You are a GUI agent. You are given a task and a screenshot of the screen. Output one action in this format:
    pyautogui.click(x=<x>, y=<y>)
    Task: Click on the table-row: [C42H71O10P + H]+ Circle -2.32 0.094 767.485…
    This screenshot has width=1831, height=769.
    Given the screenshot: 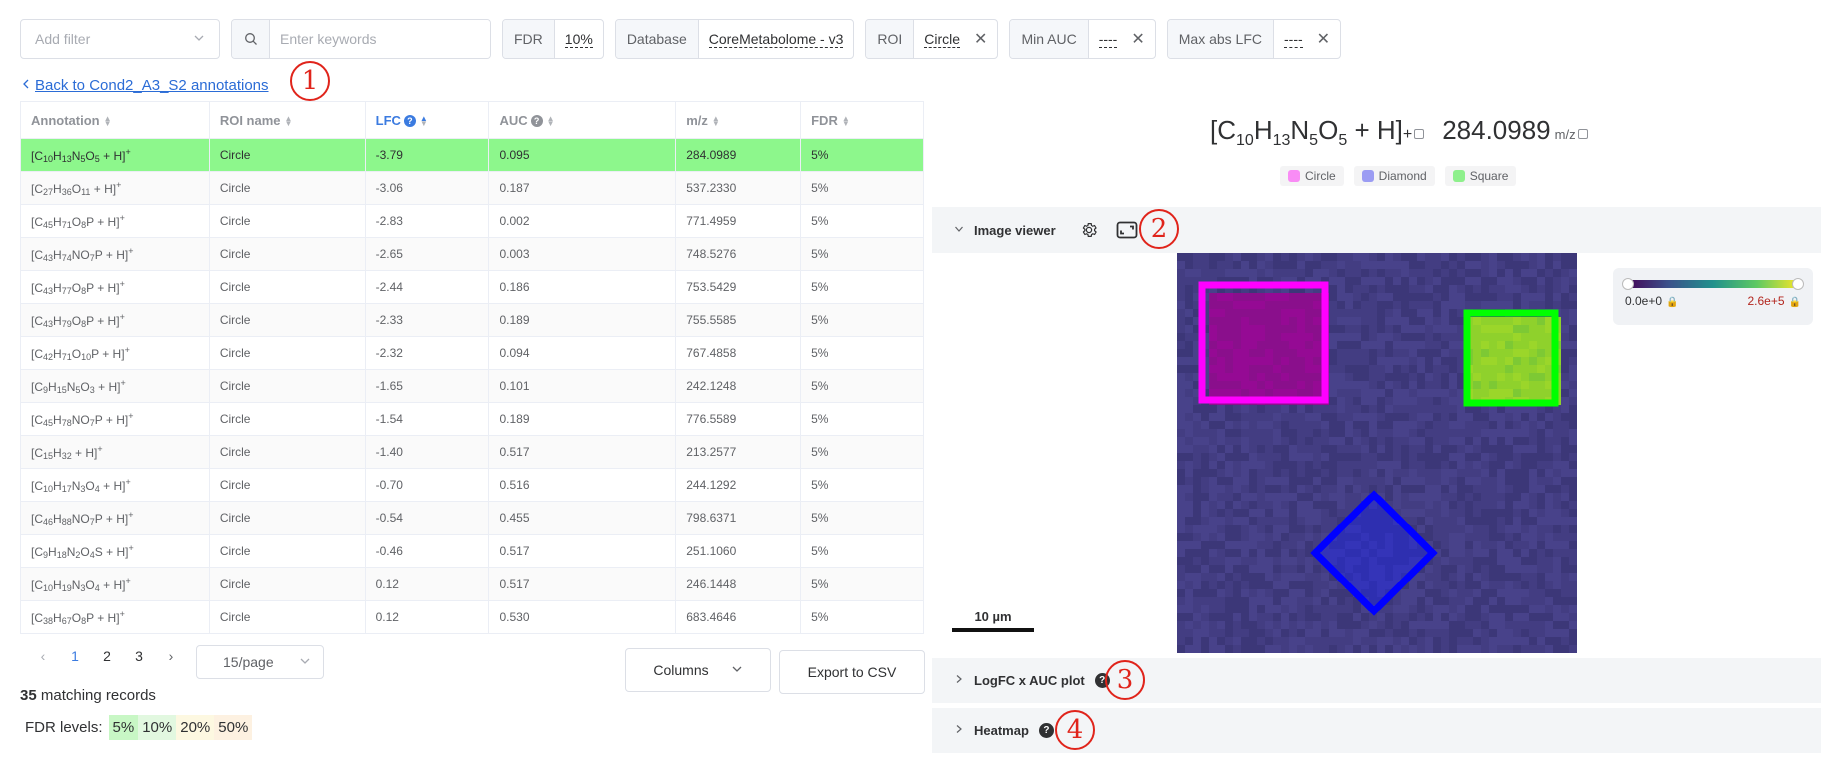 What is the action you would take?
    pyautogui.click(x=472, y=353)
    